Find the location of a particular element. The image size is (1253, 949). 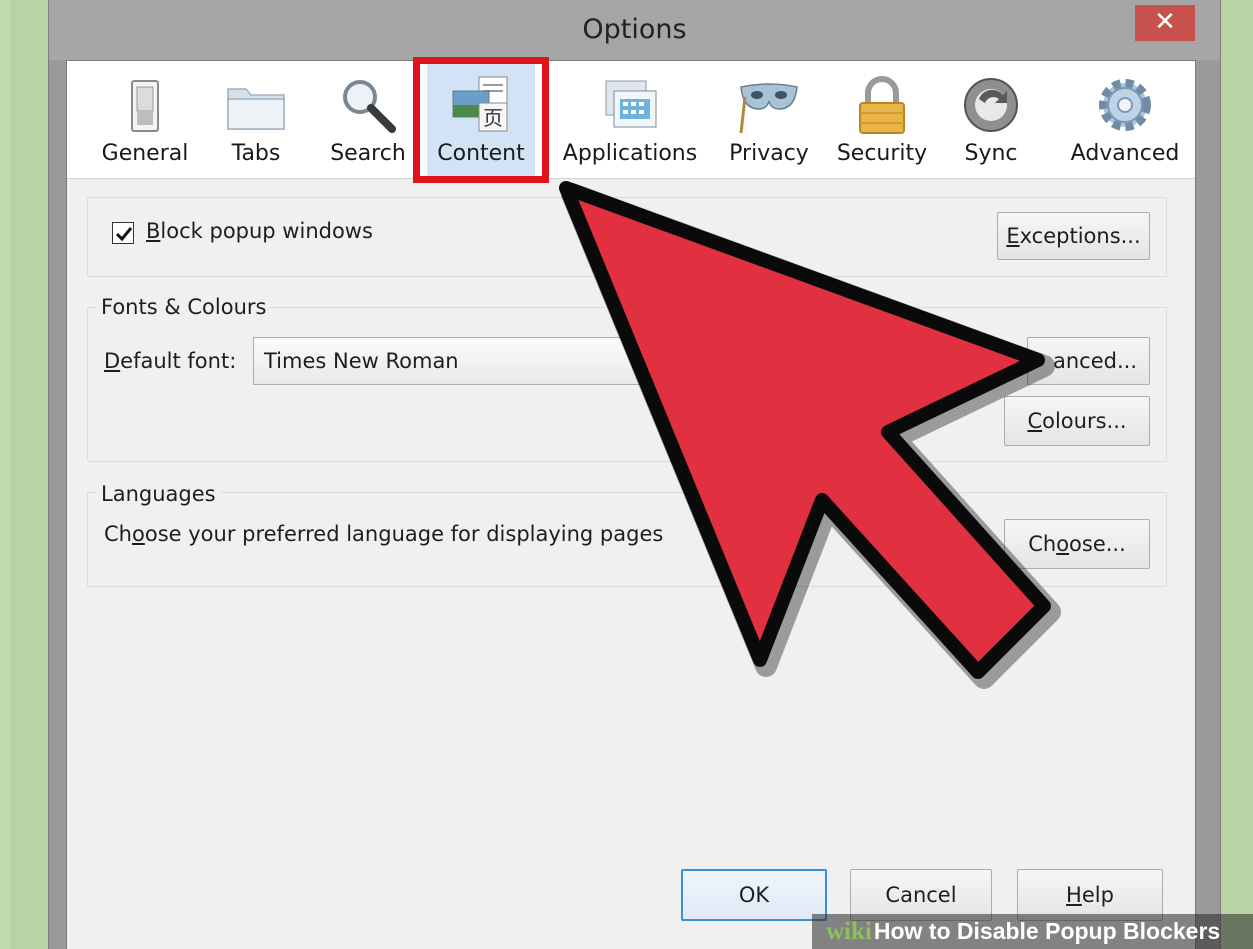

tab-security: Security is located at coordinates (882, 120).